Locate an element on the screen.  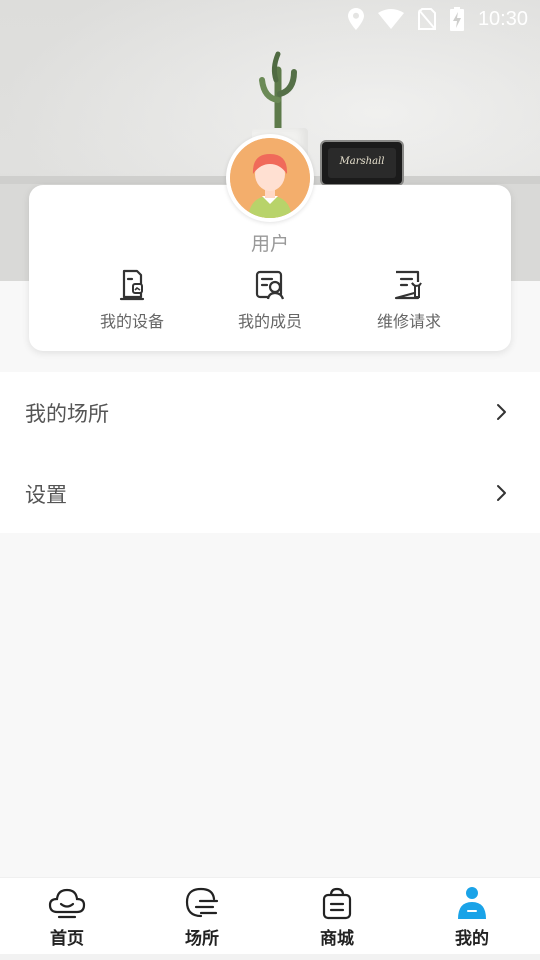
battery-charging-icon is located at coordinates (456, 19).